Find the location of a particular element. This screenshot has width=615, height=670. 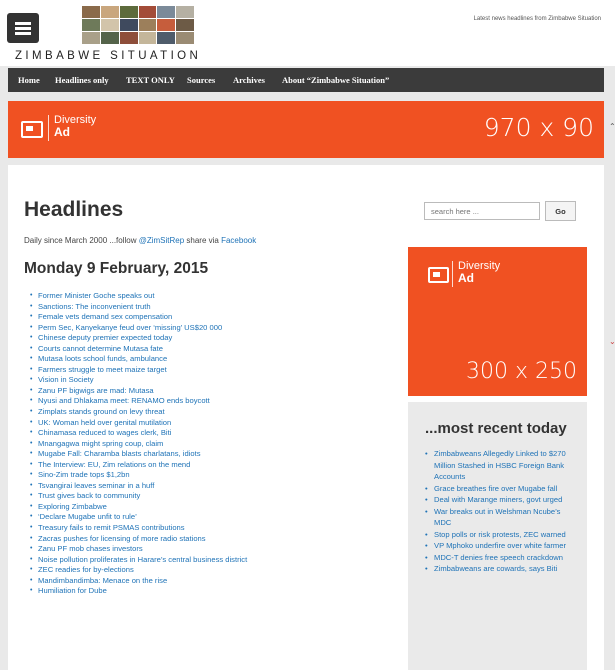

nav-about: About “Zimbabwe Situation” is located at coordinates (335, 80).